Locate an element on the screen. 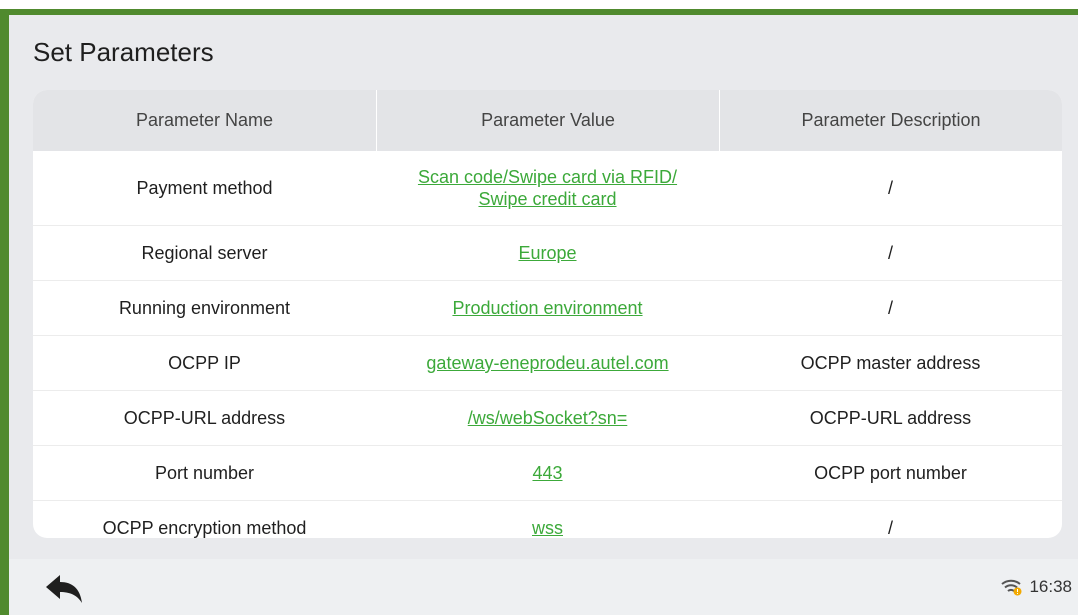 The width and height of the screenshot is (1078, 615). param-description: OCPP-URL address is located at coordinates (890, 418).